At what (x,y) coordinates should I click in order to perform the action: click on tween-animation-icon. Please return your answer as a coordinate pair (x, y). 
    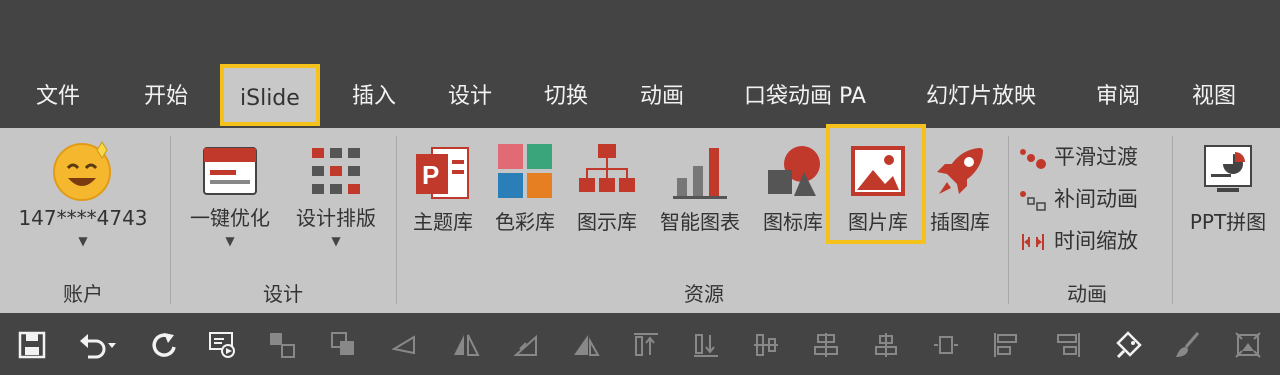
    Looking at the image, I should click on (1033, 201).